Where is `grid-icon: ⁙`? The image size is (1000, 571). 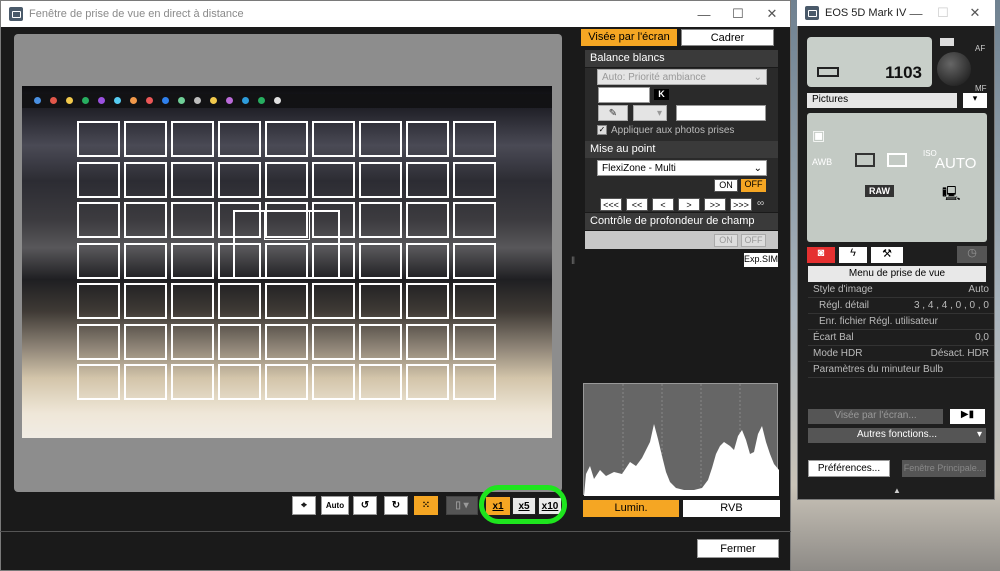
grid-icon: ⁙ is located at coordinates (426, 505).